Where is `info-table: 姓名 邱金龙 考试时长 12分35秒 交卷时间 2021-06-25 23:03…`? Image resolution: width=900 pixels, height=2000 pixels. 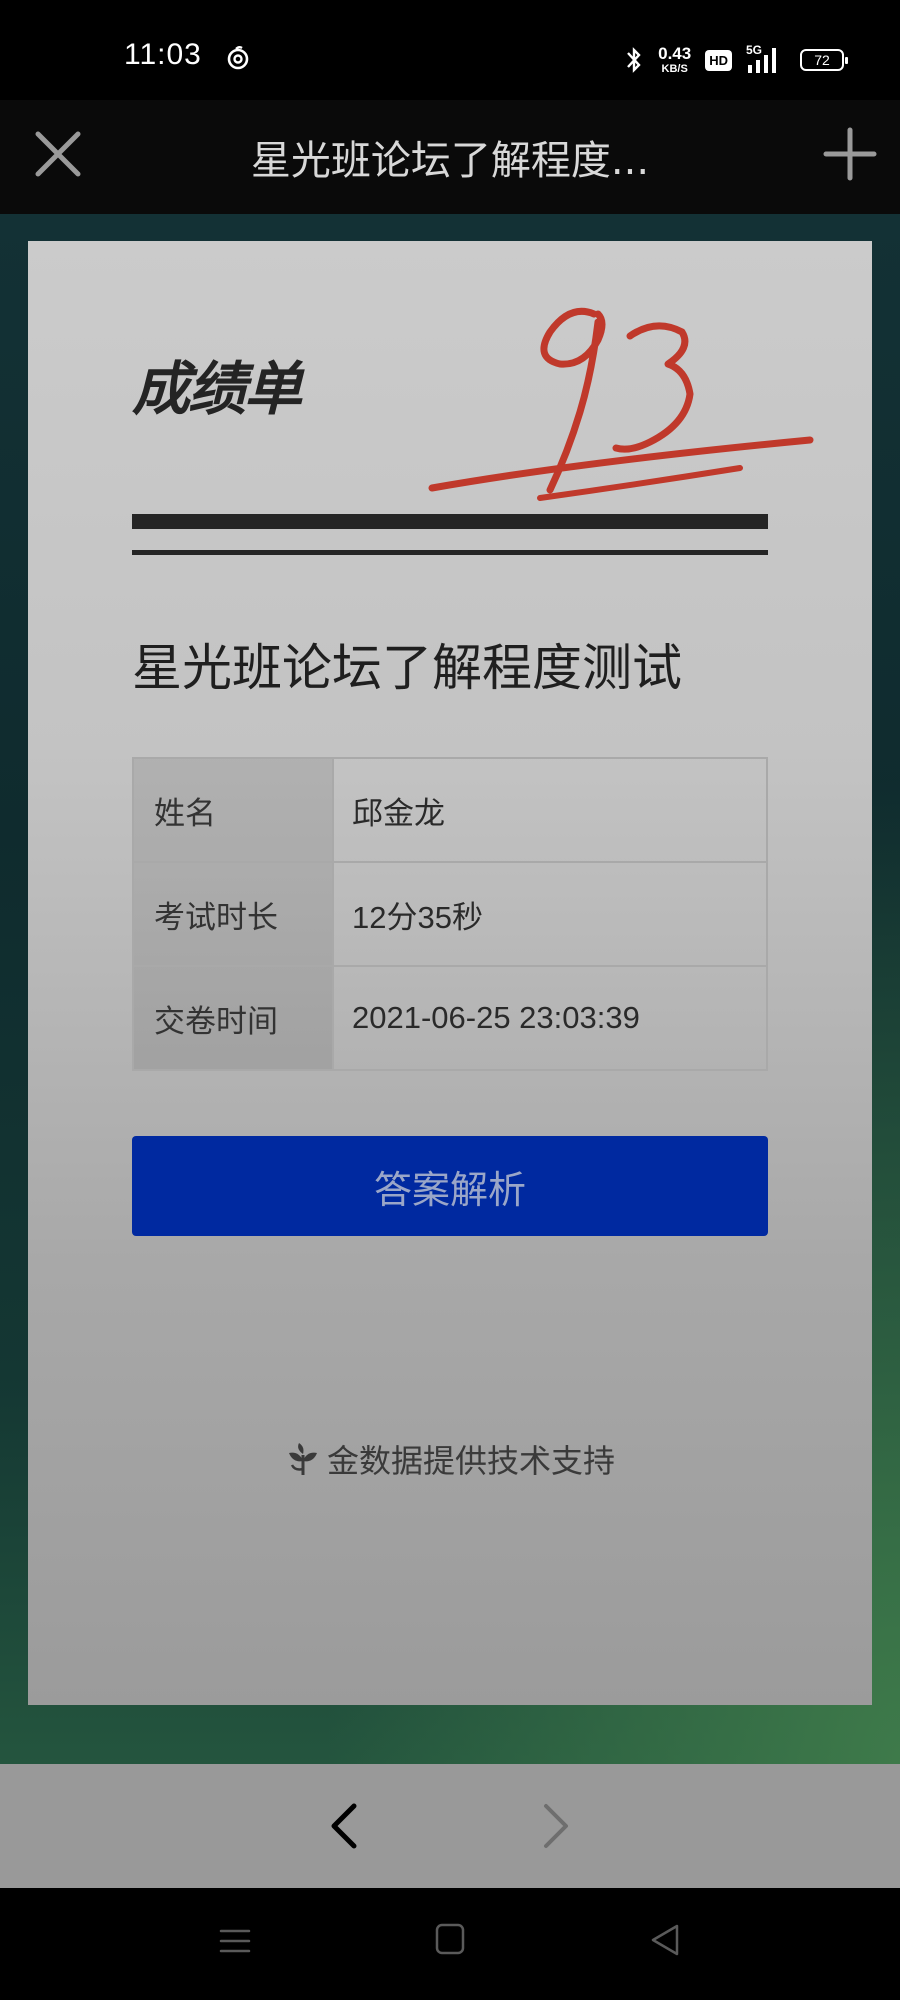
info-table: 姓名 邱金龙 考试时长 12分35秒 交卷时间 2021-06-25 23:03… is located at coordinates (450, 914).